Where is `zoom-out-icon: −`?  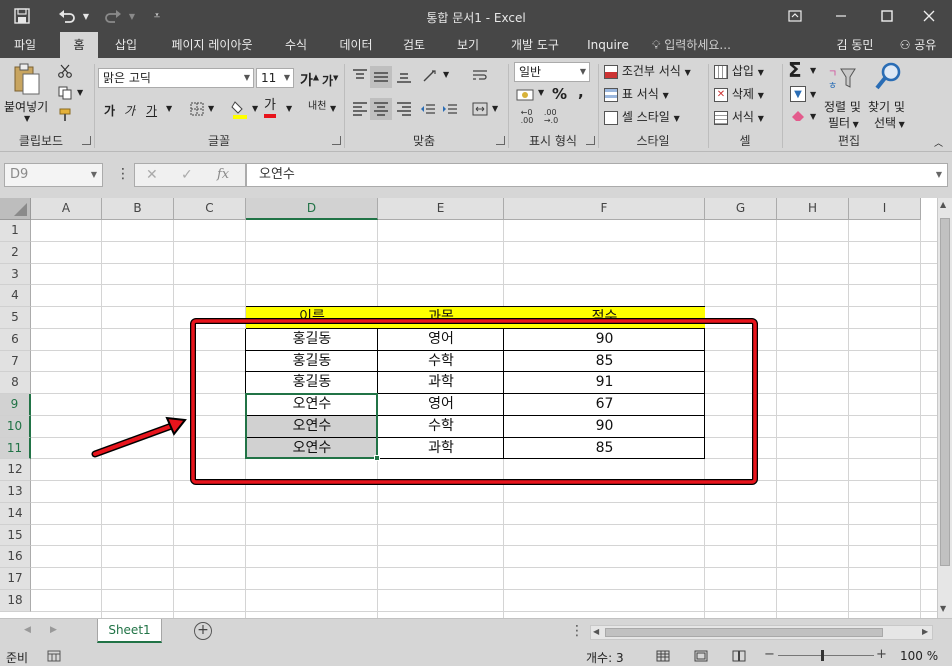
zoom-out-icon: − is located at coordinates (769, 654).